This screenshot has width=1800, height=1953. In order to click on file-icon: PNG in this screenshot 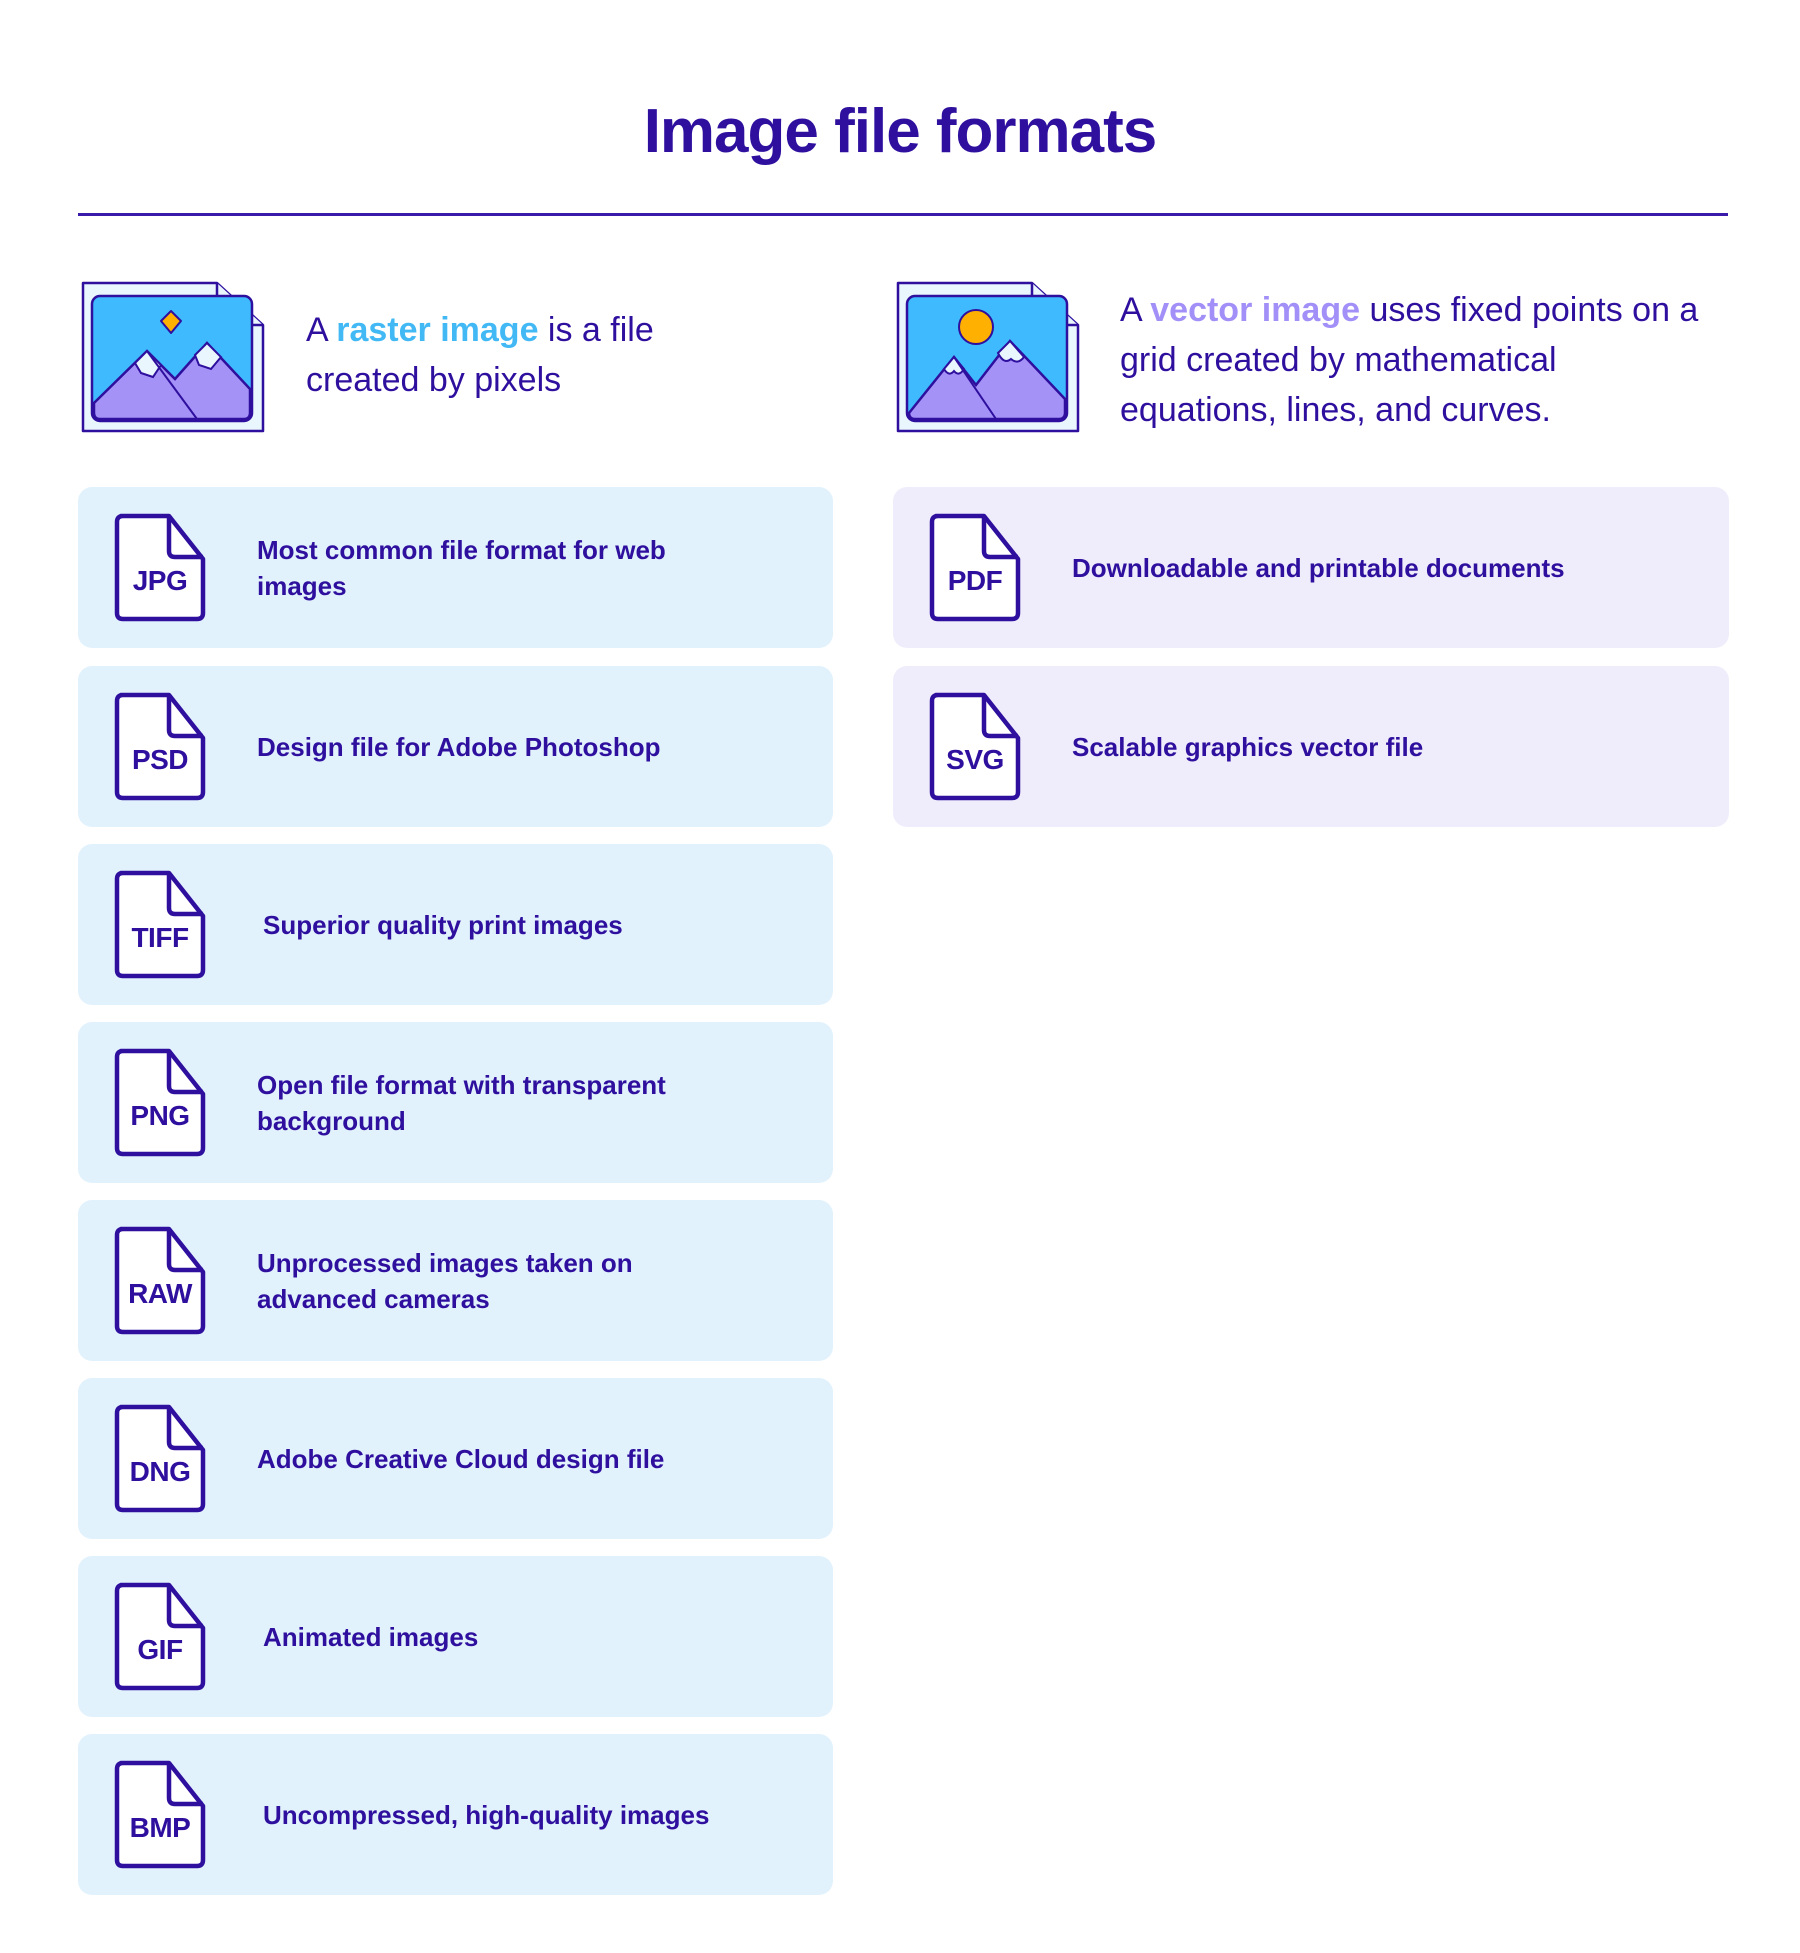, I will do `click(160, 1103)`.